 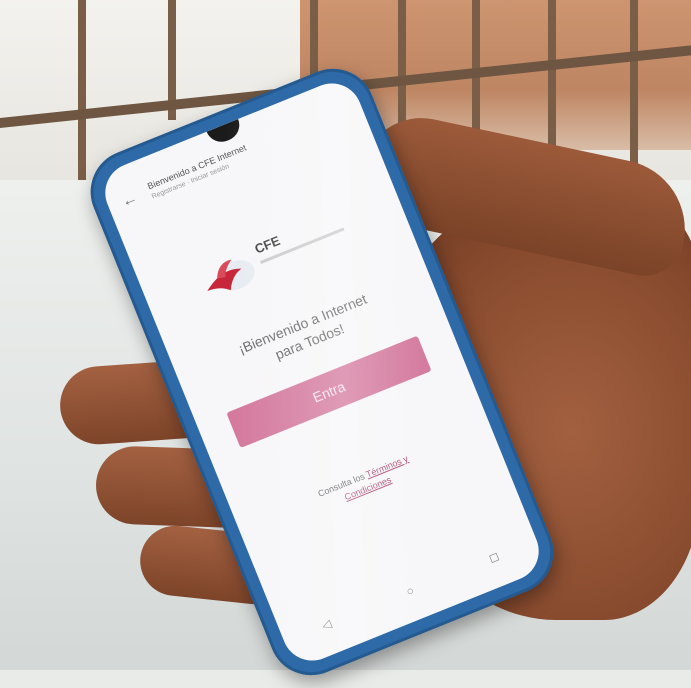 I want to click on nav-home-icon: ○, so click(x=410, y=591).